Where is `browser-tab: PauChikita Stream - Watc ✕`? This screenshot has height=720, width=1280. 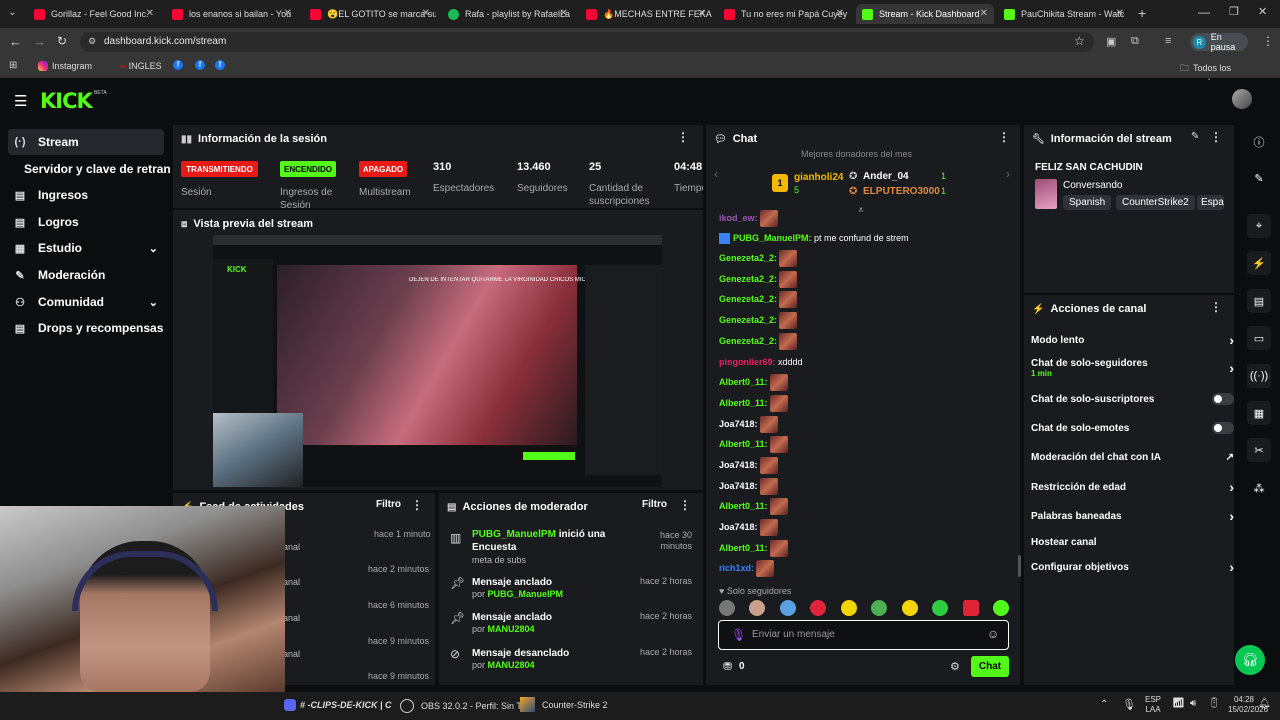 browser-tab: PauChikita Stream - Watc ✕ is located at coordinates (1064, 14).